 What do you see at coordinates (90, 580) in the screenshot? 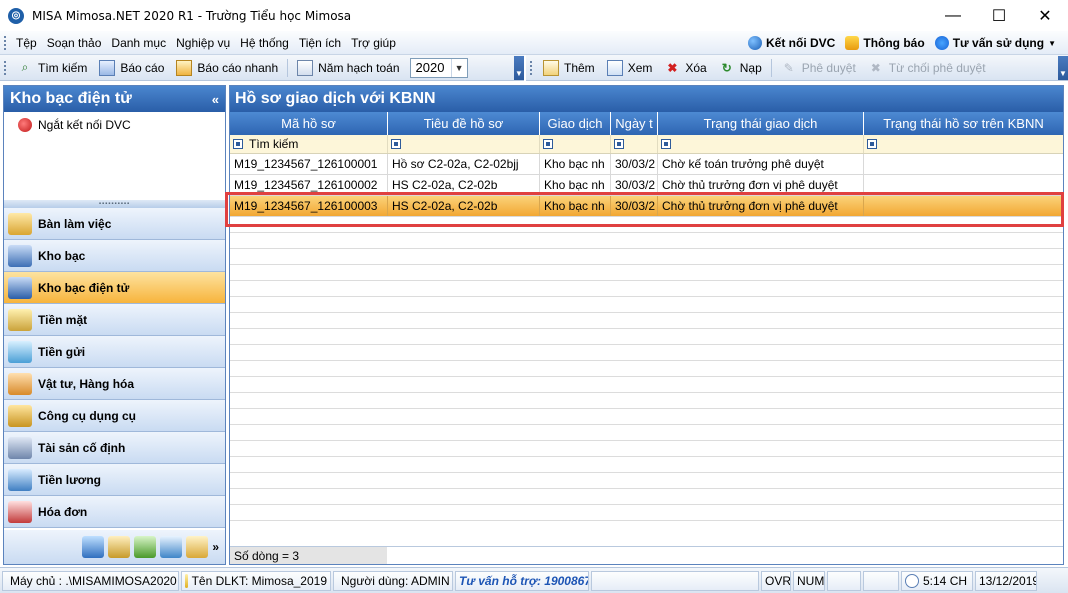
I see `server-status: Máy chủ : .\MISAMIMOSA2020` at bounding box center [90, 580].